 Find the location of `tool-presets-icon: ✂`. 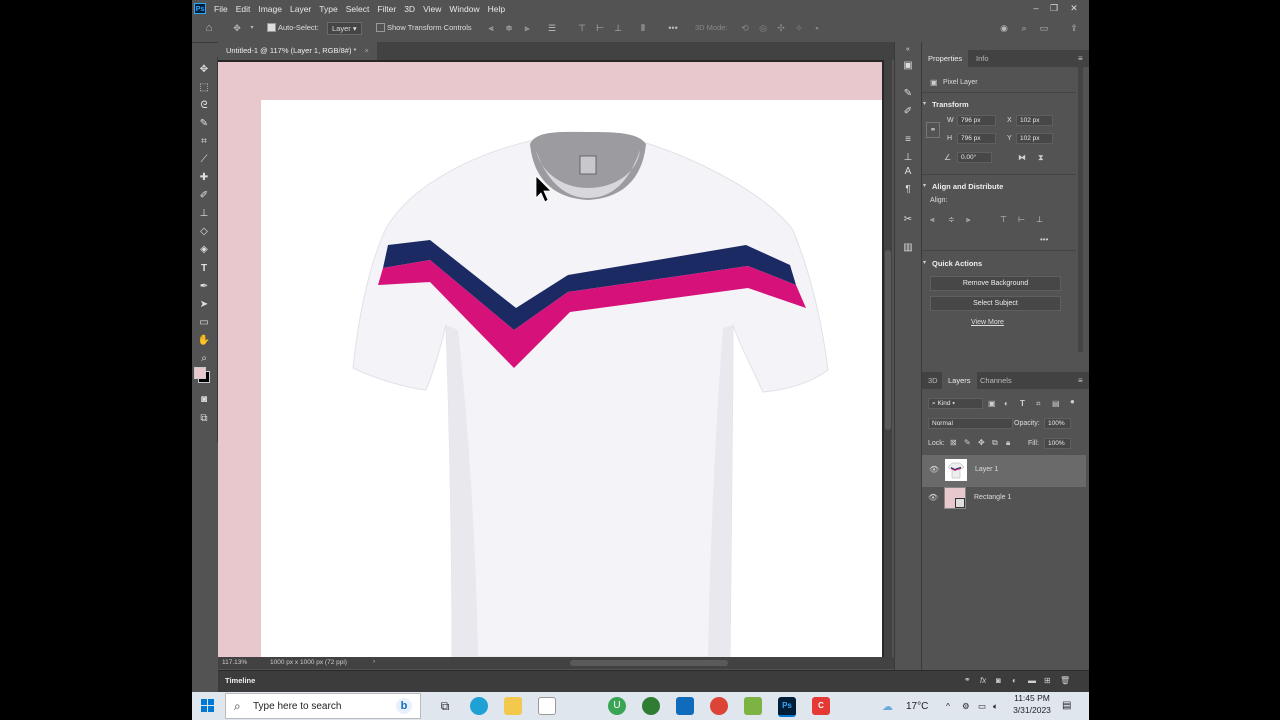

tool-presets-icon: ✂ is located at coordinates (908, 220).